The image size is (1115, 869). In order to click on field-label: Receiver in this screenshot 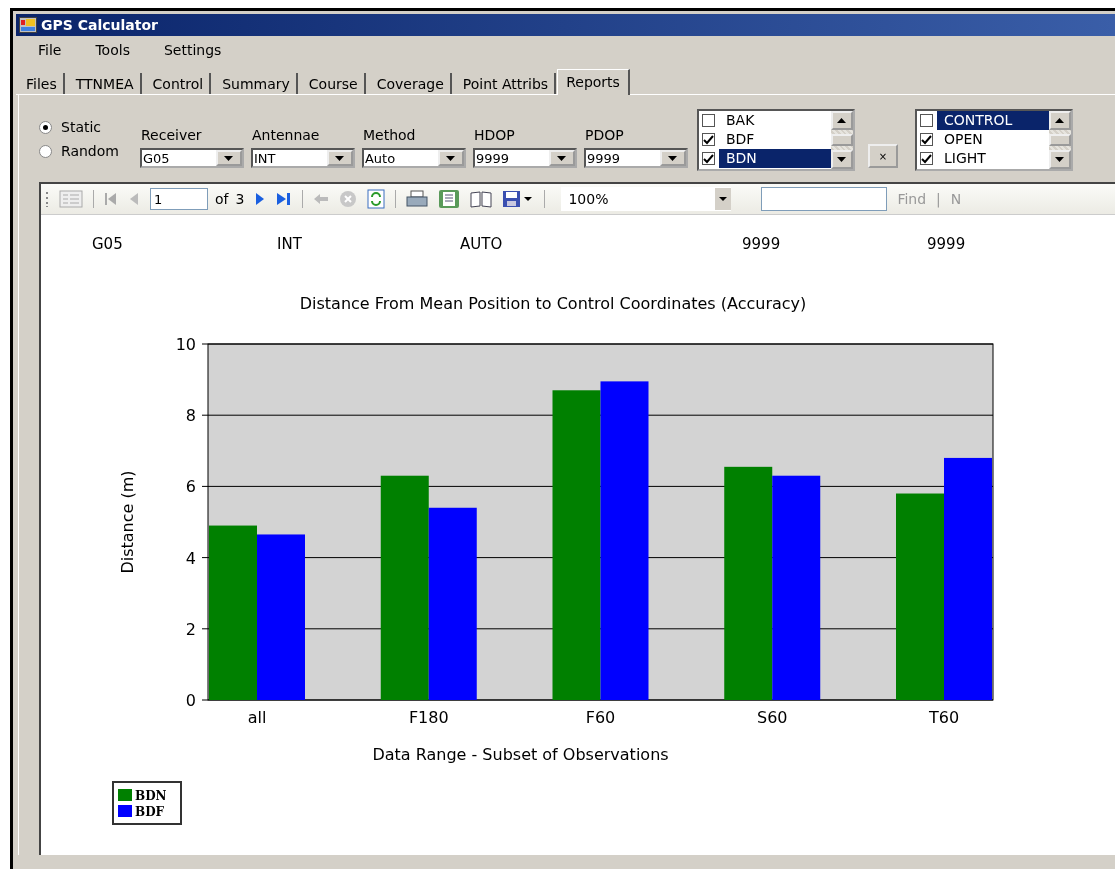, I will do `click(171, 135)`.